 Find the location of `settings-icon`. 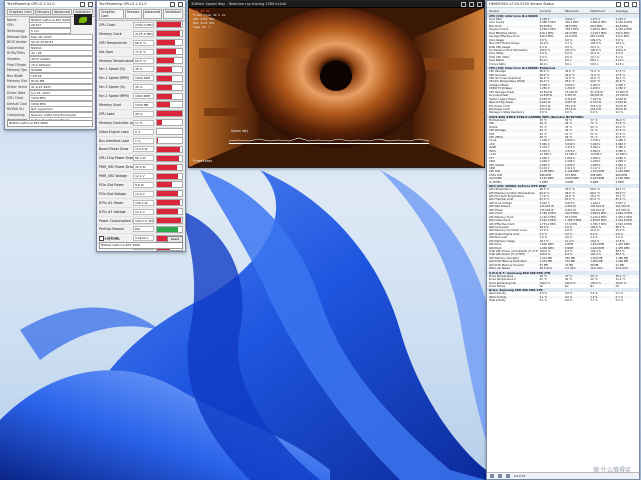

settings-icon is located at coordinates (492, 476).